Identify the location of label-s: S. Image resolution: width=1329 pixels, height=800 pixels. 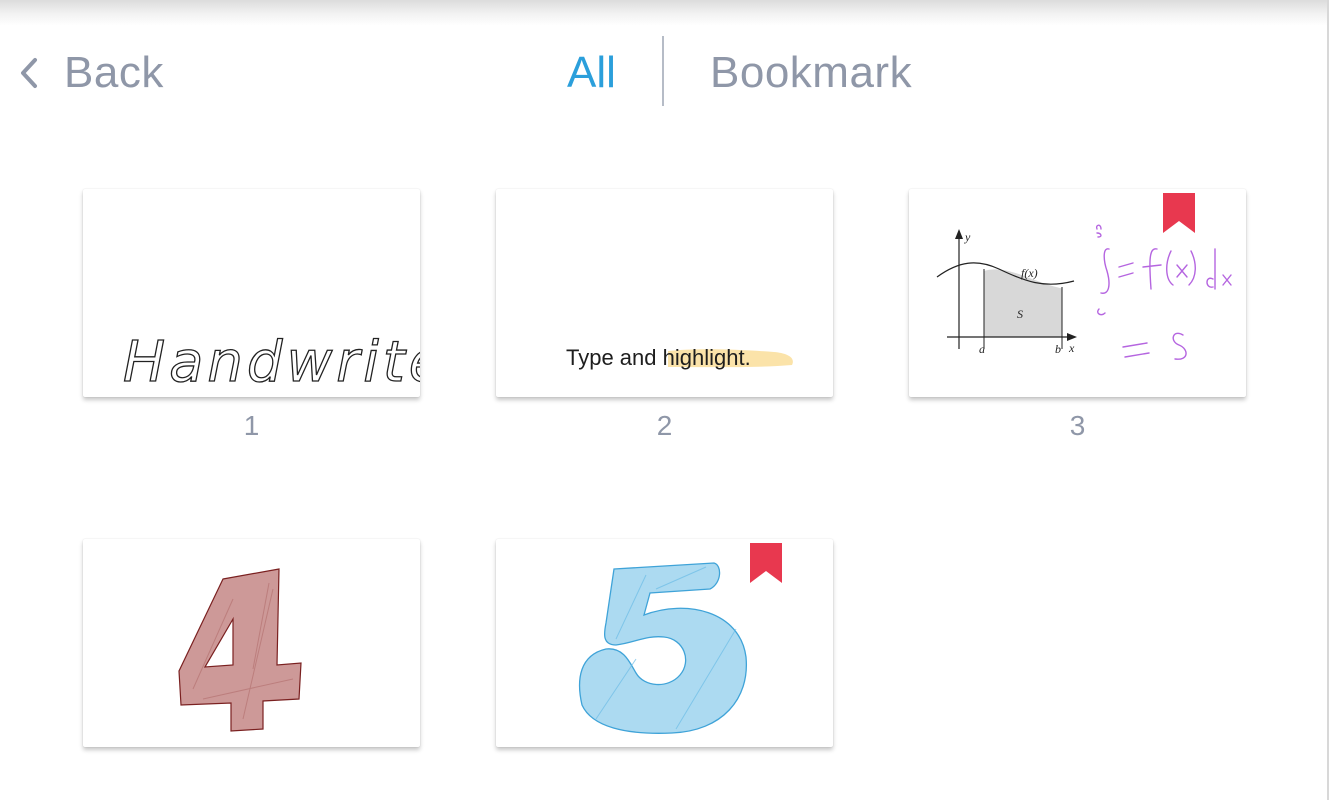
(1020, 314).